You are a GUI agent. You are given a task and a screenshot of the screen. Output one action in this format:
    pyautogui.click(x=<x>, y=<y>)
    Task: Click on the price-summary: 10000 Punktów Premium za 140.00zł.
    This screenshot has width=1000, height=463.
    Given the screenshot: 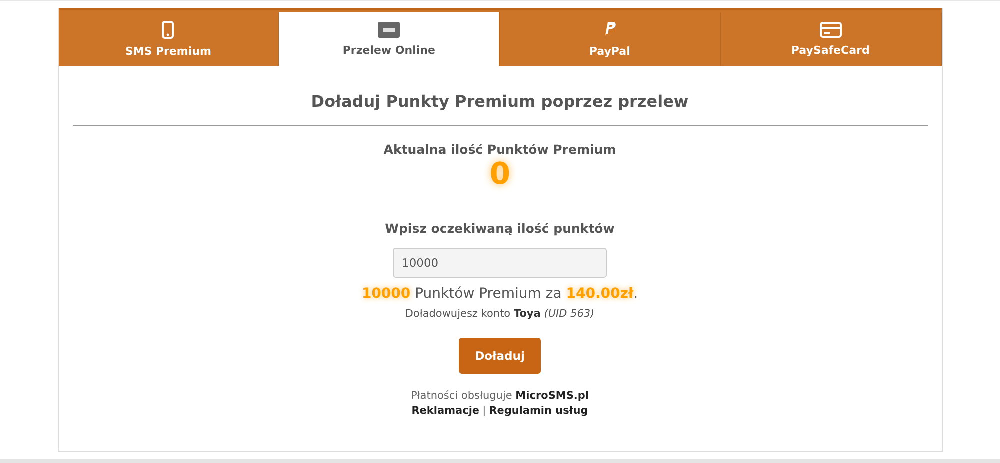 What is the action you would take?
    pyautogui.click(x=500, y=294)
    